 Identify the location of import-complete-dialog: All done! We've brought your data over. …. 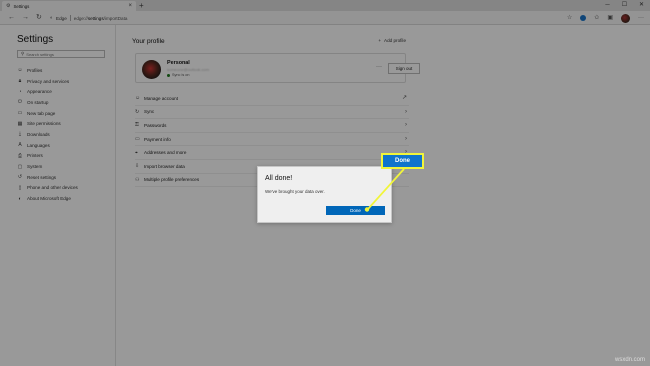
(324, 194).